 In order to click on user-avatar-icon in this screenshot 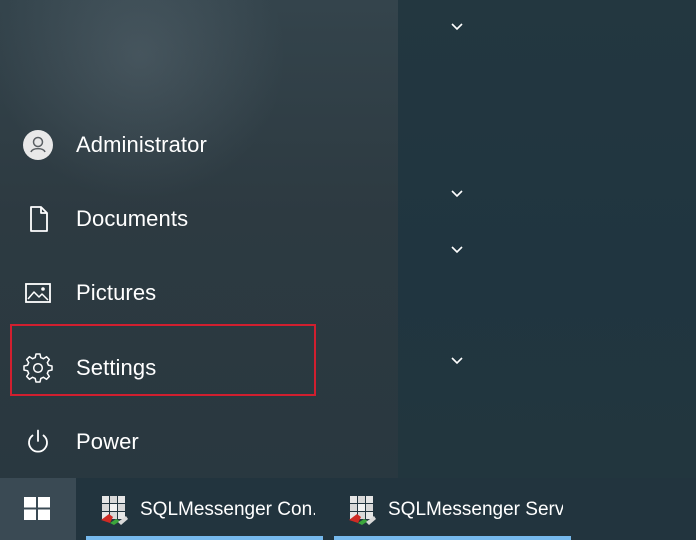, I will do `click(38, 145)`.